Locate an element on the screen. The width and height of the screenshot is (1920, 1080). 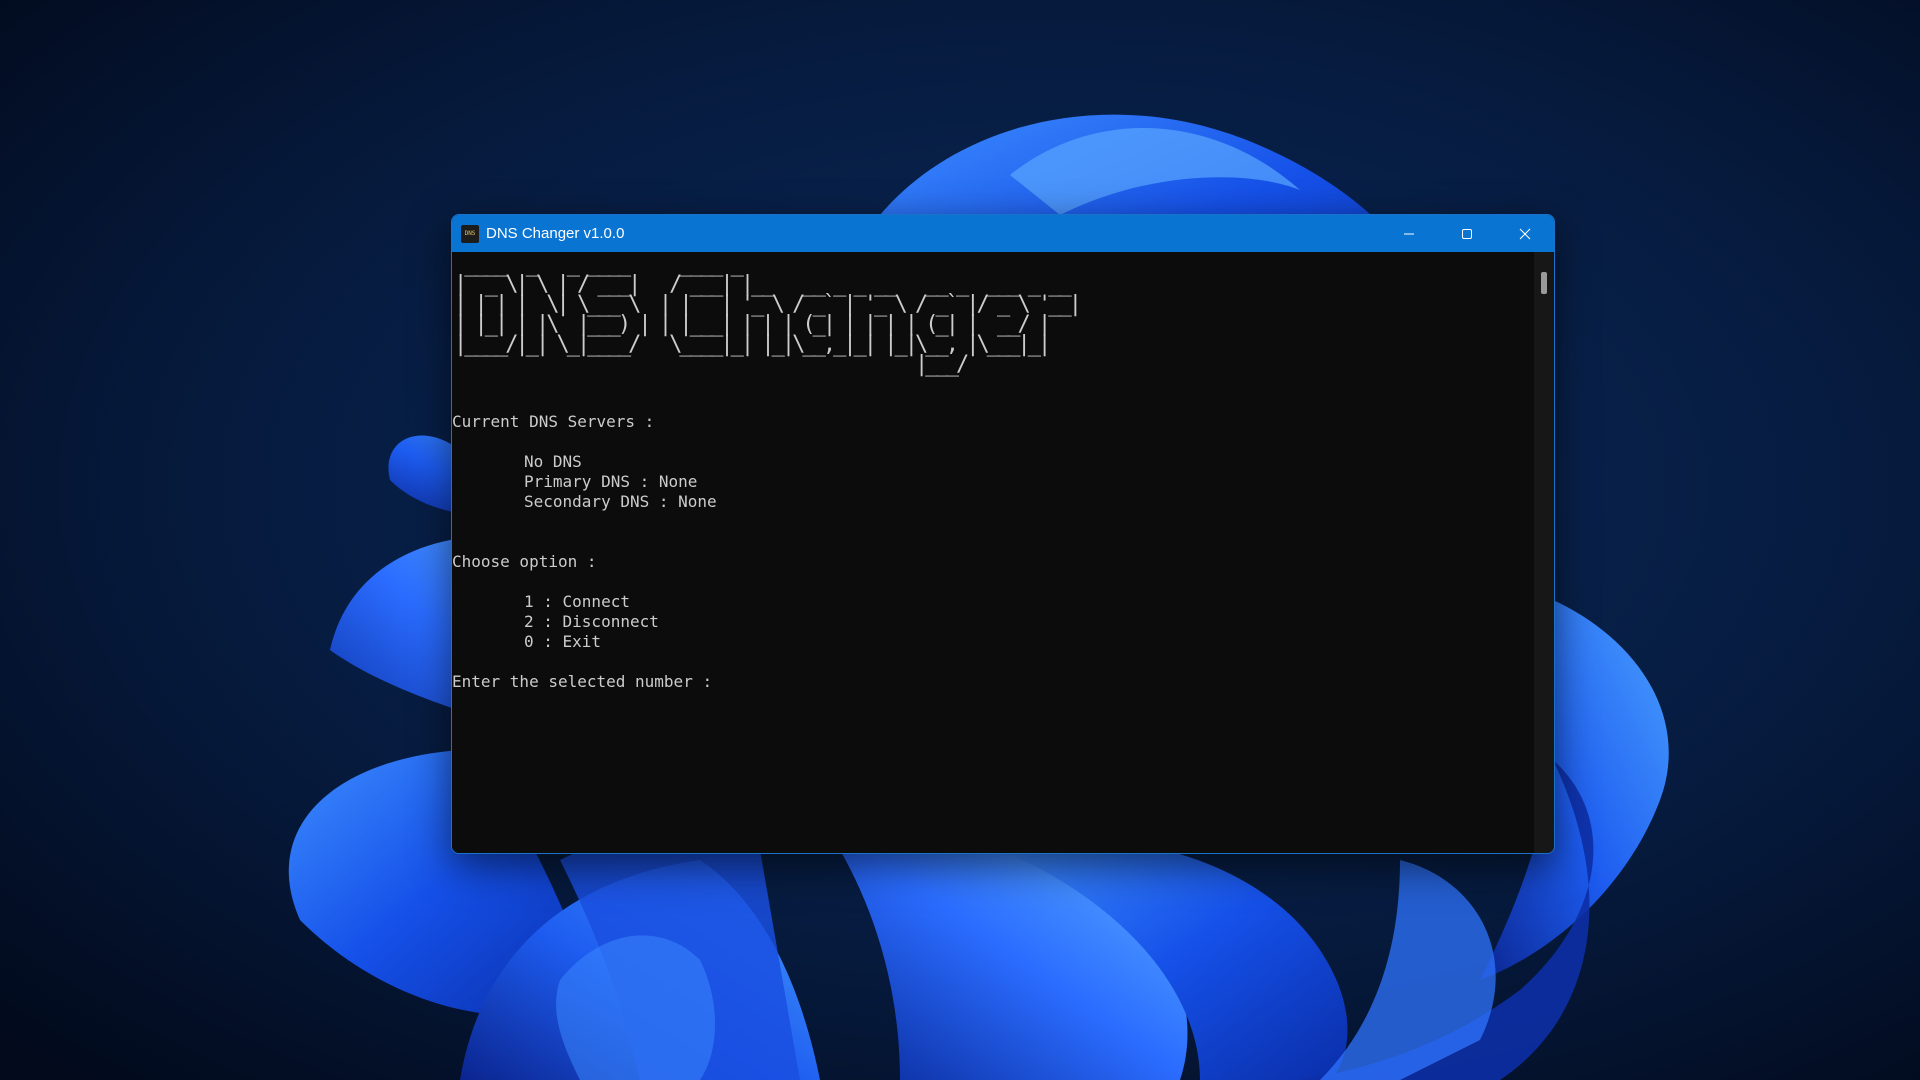
minimize-button is located at coordinates (1409, 233).